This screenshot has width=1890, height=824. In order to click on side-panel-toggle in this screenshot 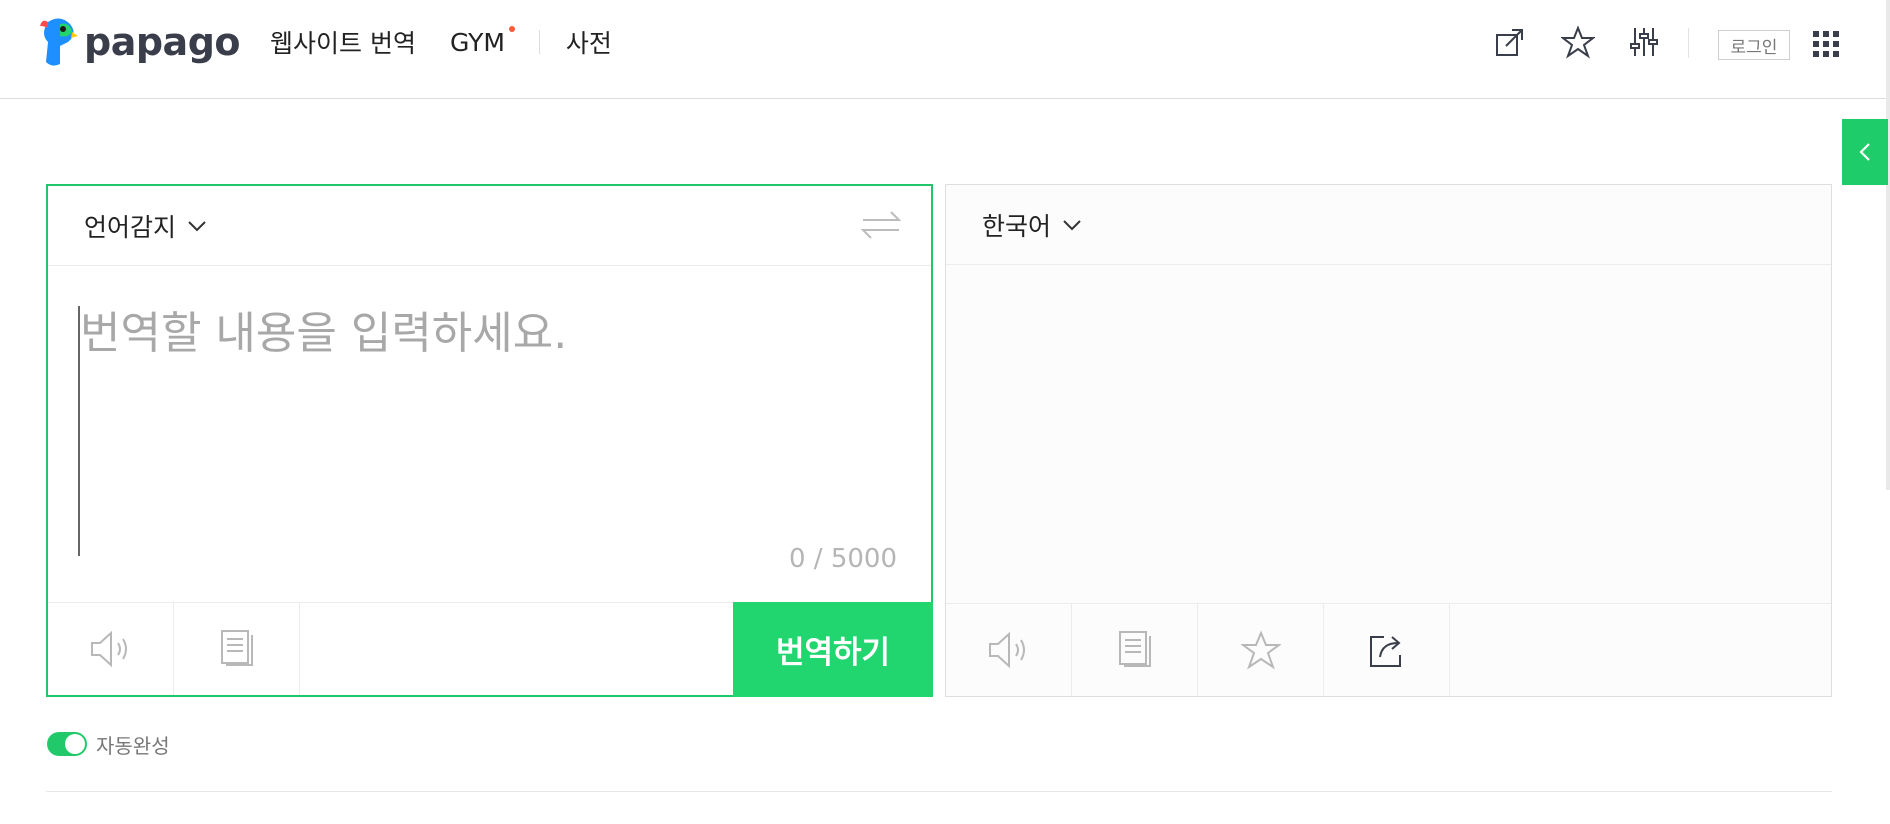, I will do `click(1865, 152)`.